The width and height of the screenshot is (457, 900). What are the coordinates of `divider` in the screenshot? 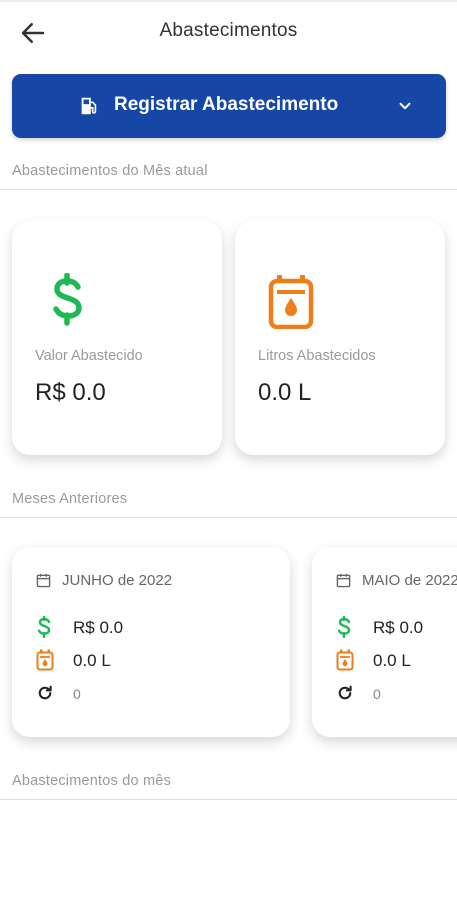 It's located at (228, 799).